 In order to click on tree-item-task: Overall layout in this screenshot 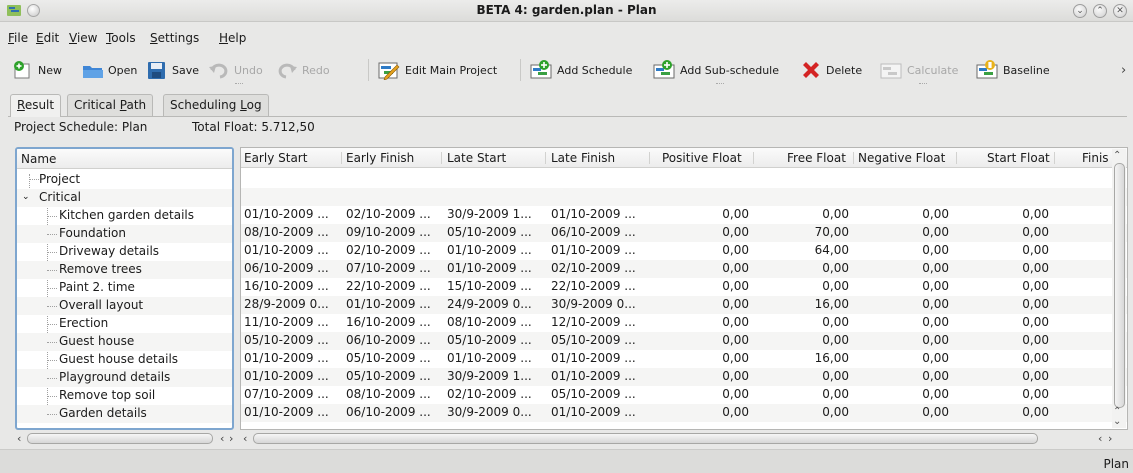, I will do `click(124, 306)`.